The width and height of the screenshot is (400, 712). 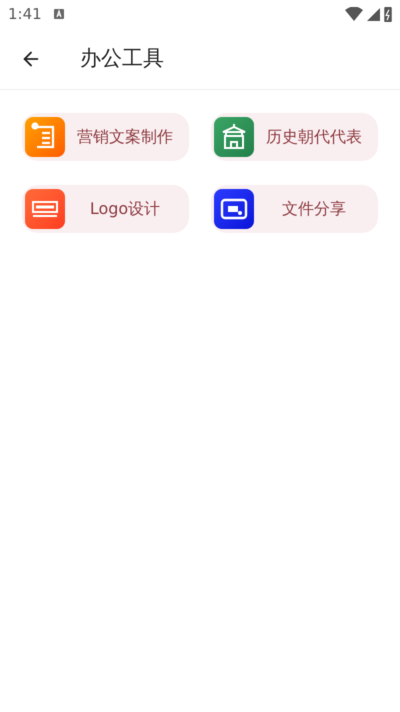 I want to click on palace-icon, so click(x=234, y=137).